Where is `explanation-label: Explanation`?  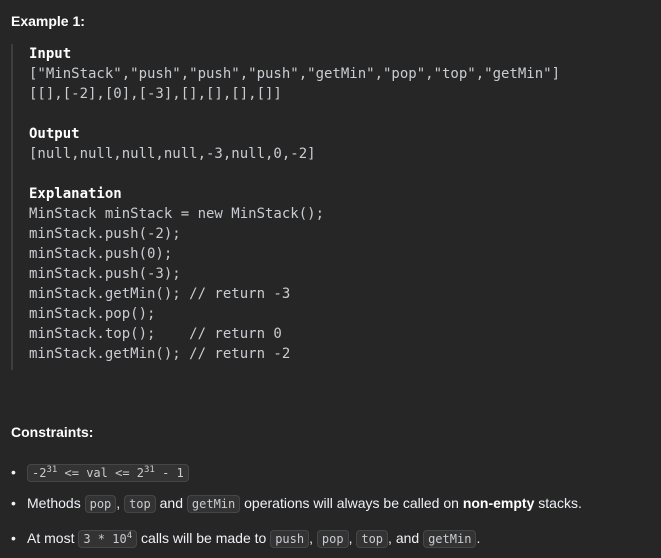 explanation-label: Explanation is located at coordinates (75, 194).